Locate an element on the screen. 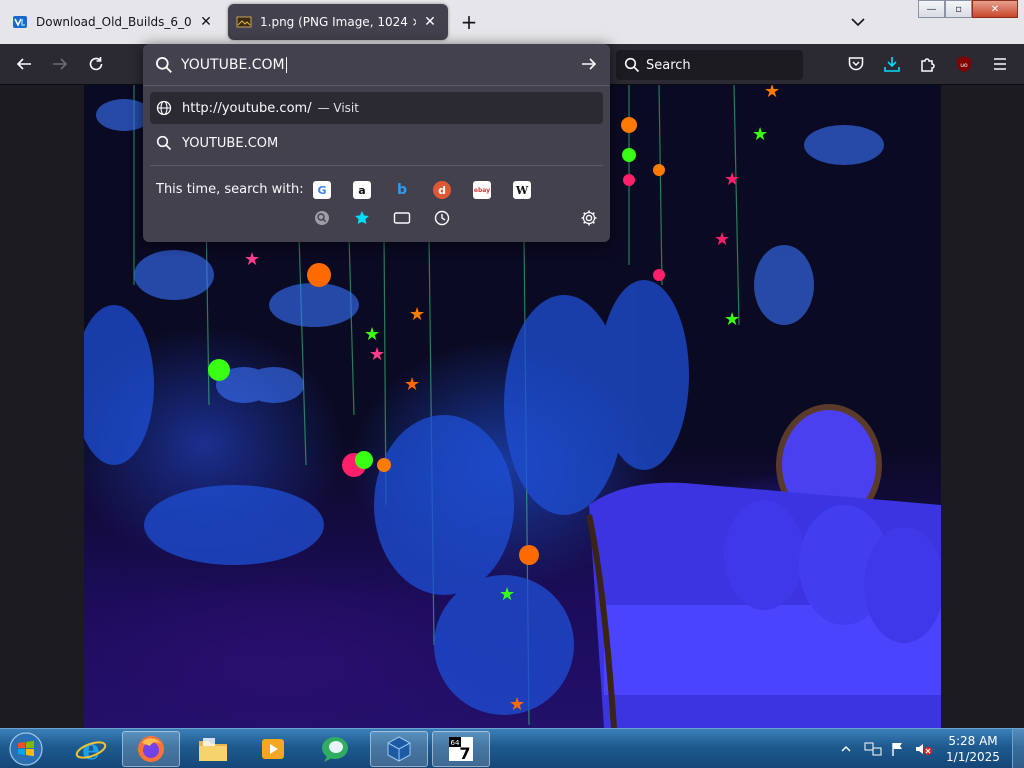 The width and height of the screenshot is (1024, 768). taskbar-7zip: 64 7 is located at coordinates (461, 749).